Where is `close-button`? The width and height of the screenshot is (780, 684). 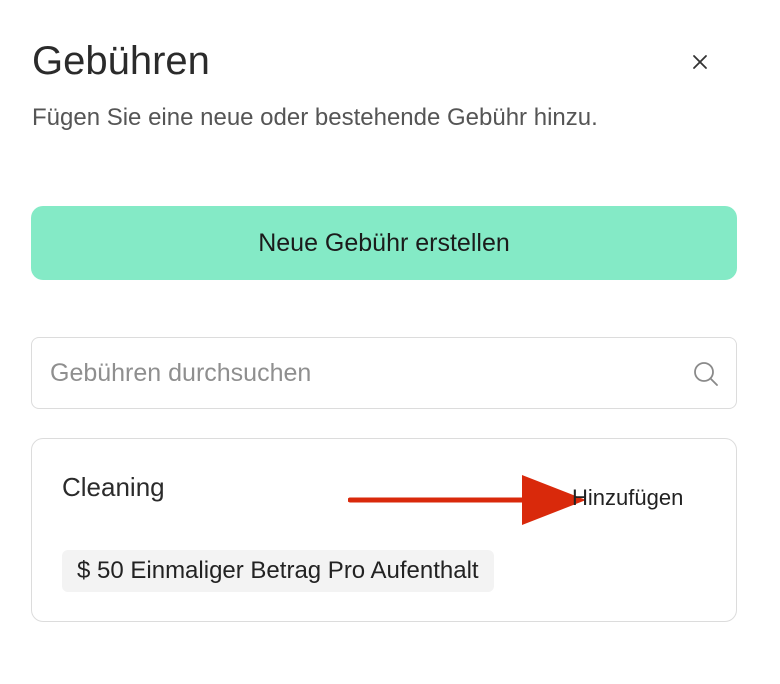
close-button is located at coordinates (700, 62).